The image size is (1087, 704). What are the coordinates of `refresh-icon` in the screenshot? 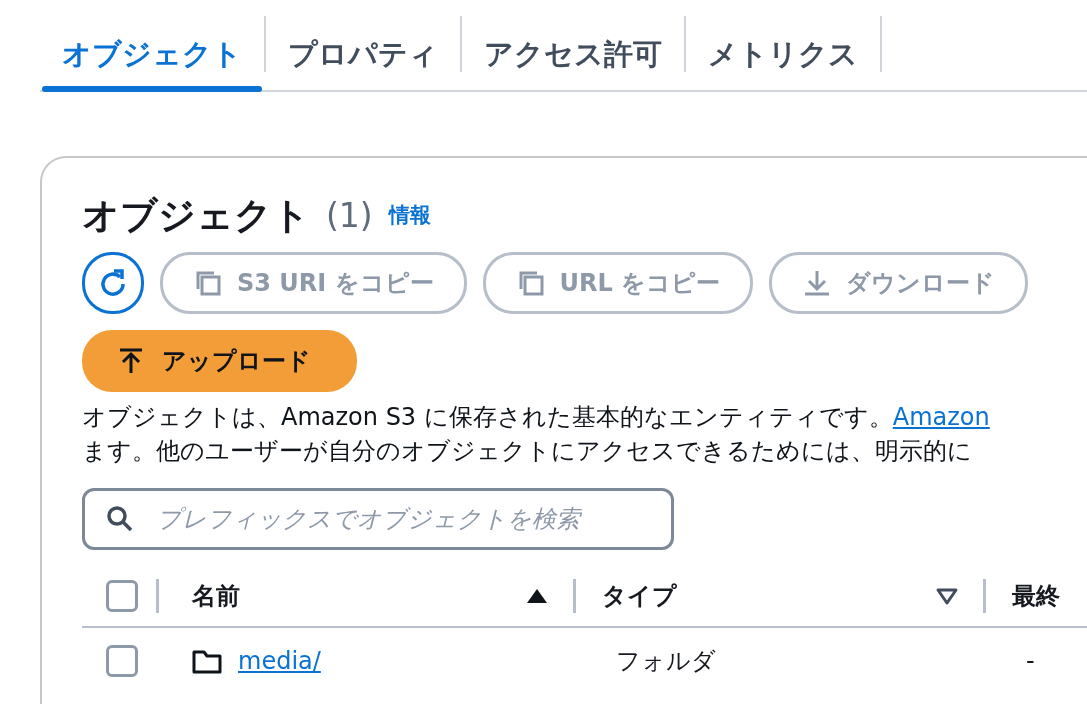 It's located at (113, 282).